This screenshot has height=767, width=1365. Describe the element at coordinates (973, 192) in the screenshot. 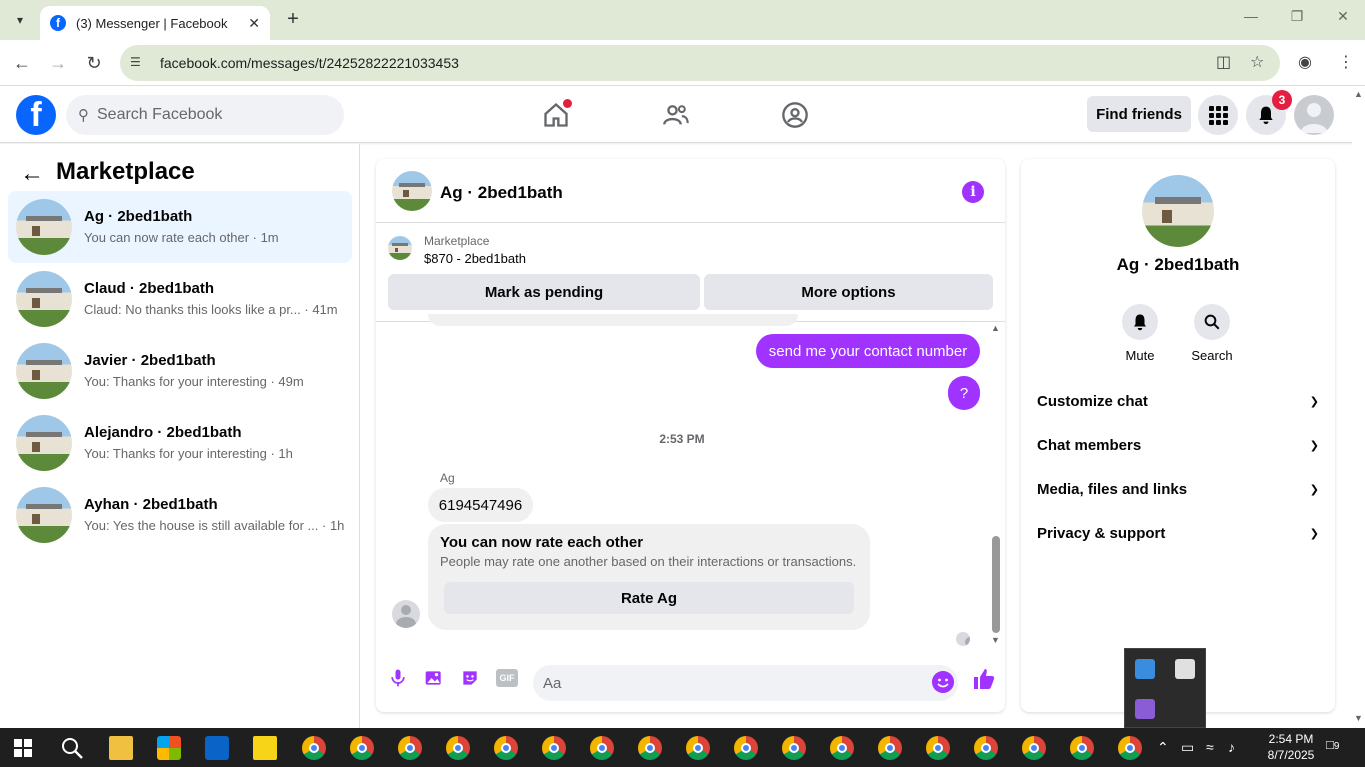

I see `info-icon: i` at that location.